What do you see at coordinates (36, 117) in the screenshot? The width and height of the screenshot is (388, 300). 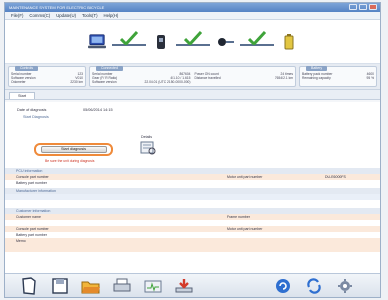 I see `start-diagnosis-subtitle: Start Diagnosis` at bounding box center [36, 117].